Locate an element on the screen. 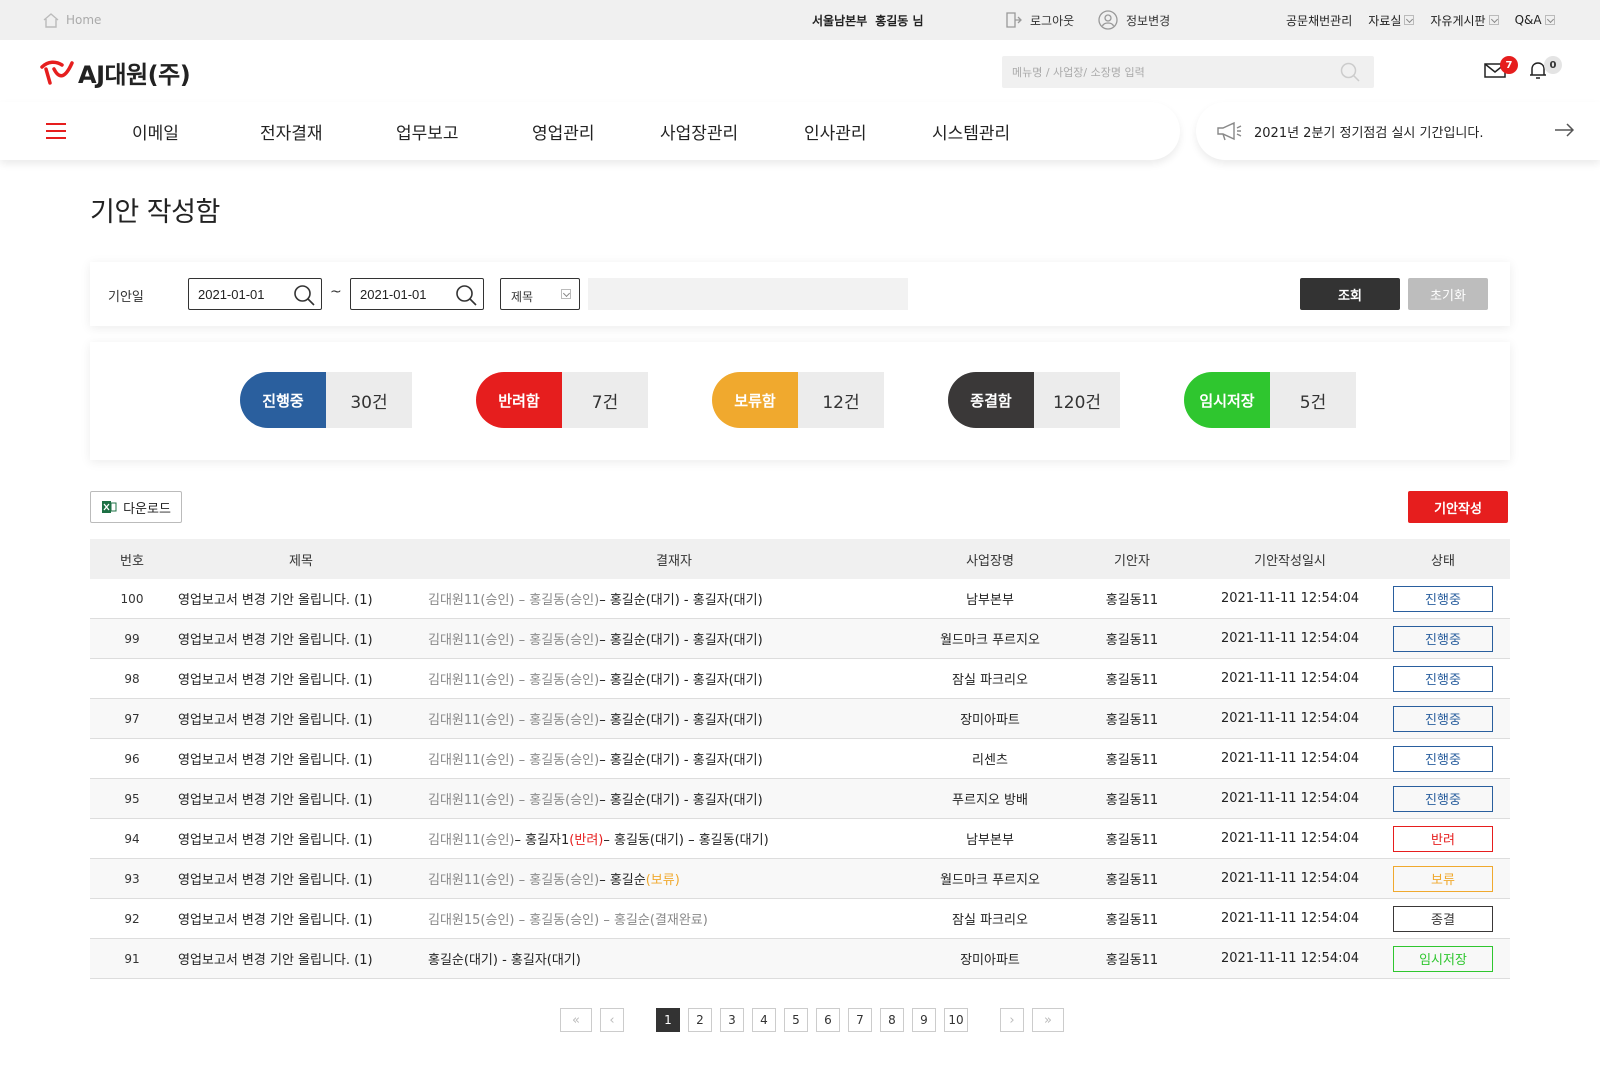 This screenshot has height=1091, width=1600. arrow-right-icon is located at coordinates (1564, 130).